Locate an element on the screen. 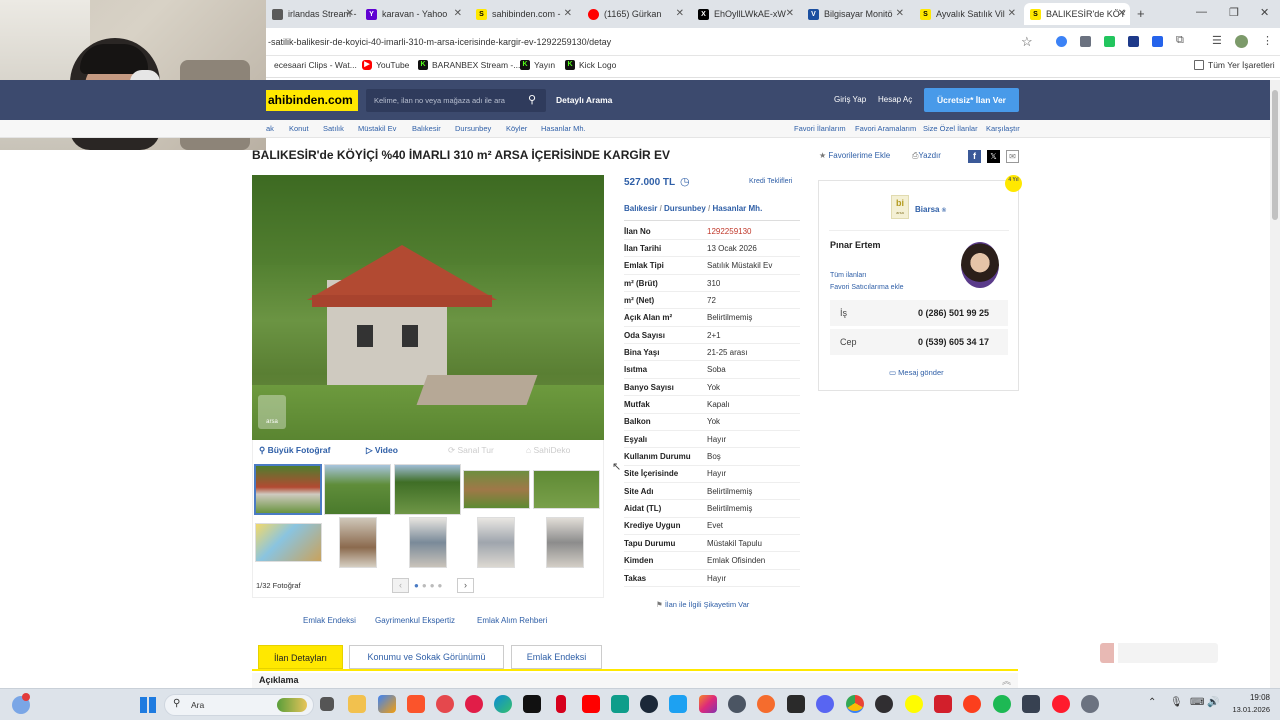 The height and width of the screenshot is (720, 1280). breadcrumb-item: Favori Aramalarım is located at coordinates (885, 128).